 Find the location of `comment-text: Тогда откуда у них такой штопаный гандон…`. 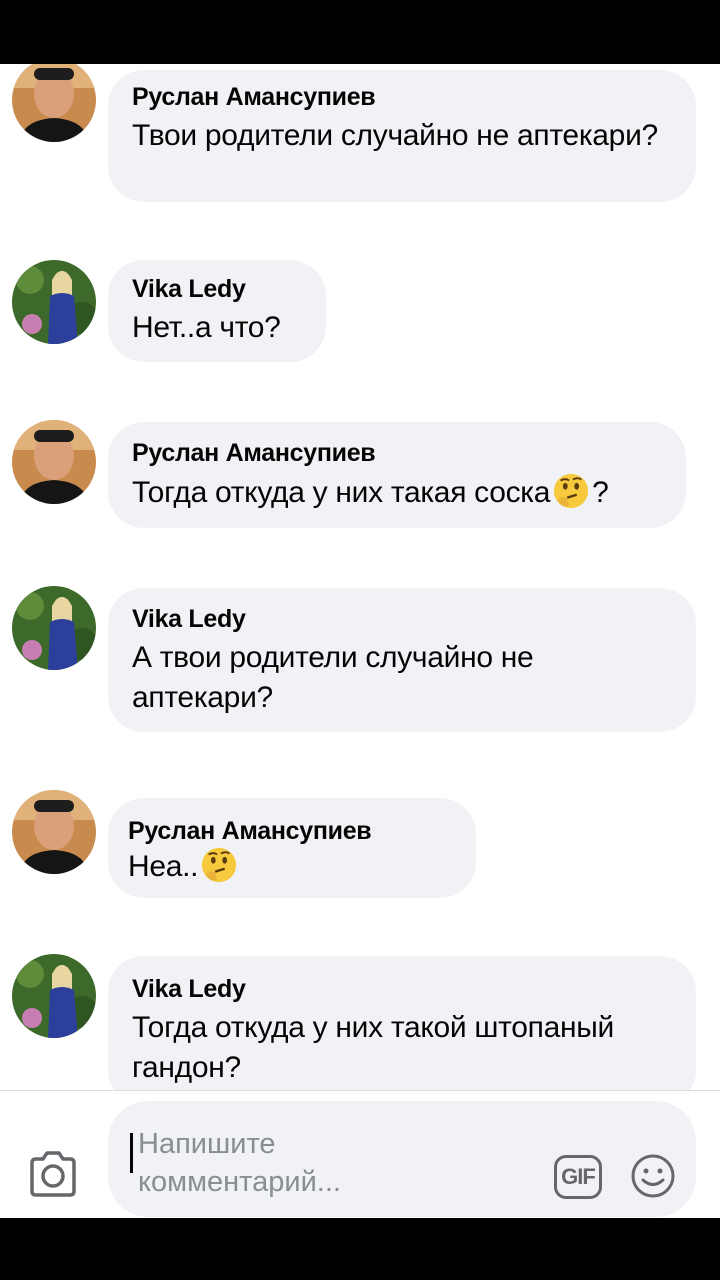

comment-text: Тогда откуда у них такой штопаный гандон… is located at coordinates (373, 1047).